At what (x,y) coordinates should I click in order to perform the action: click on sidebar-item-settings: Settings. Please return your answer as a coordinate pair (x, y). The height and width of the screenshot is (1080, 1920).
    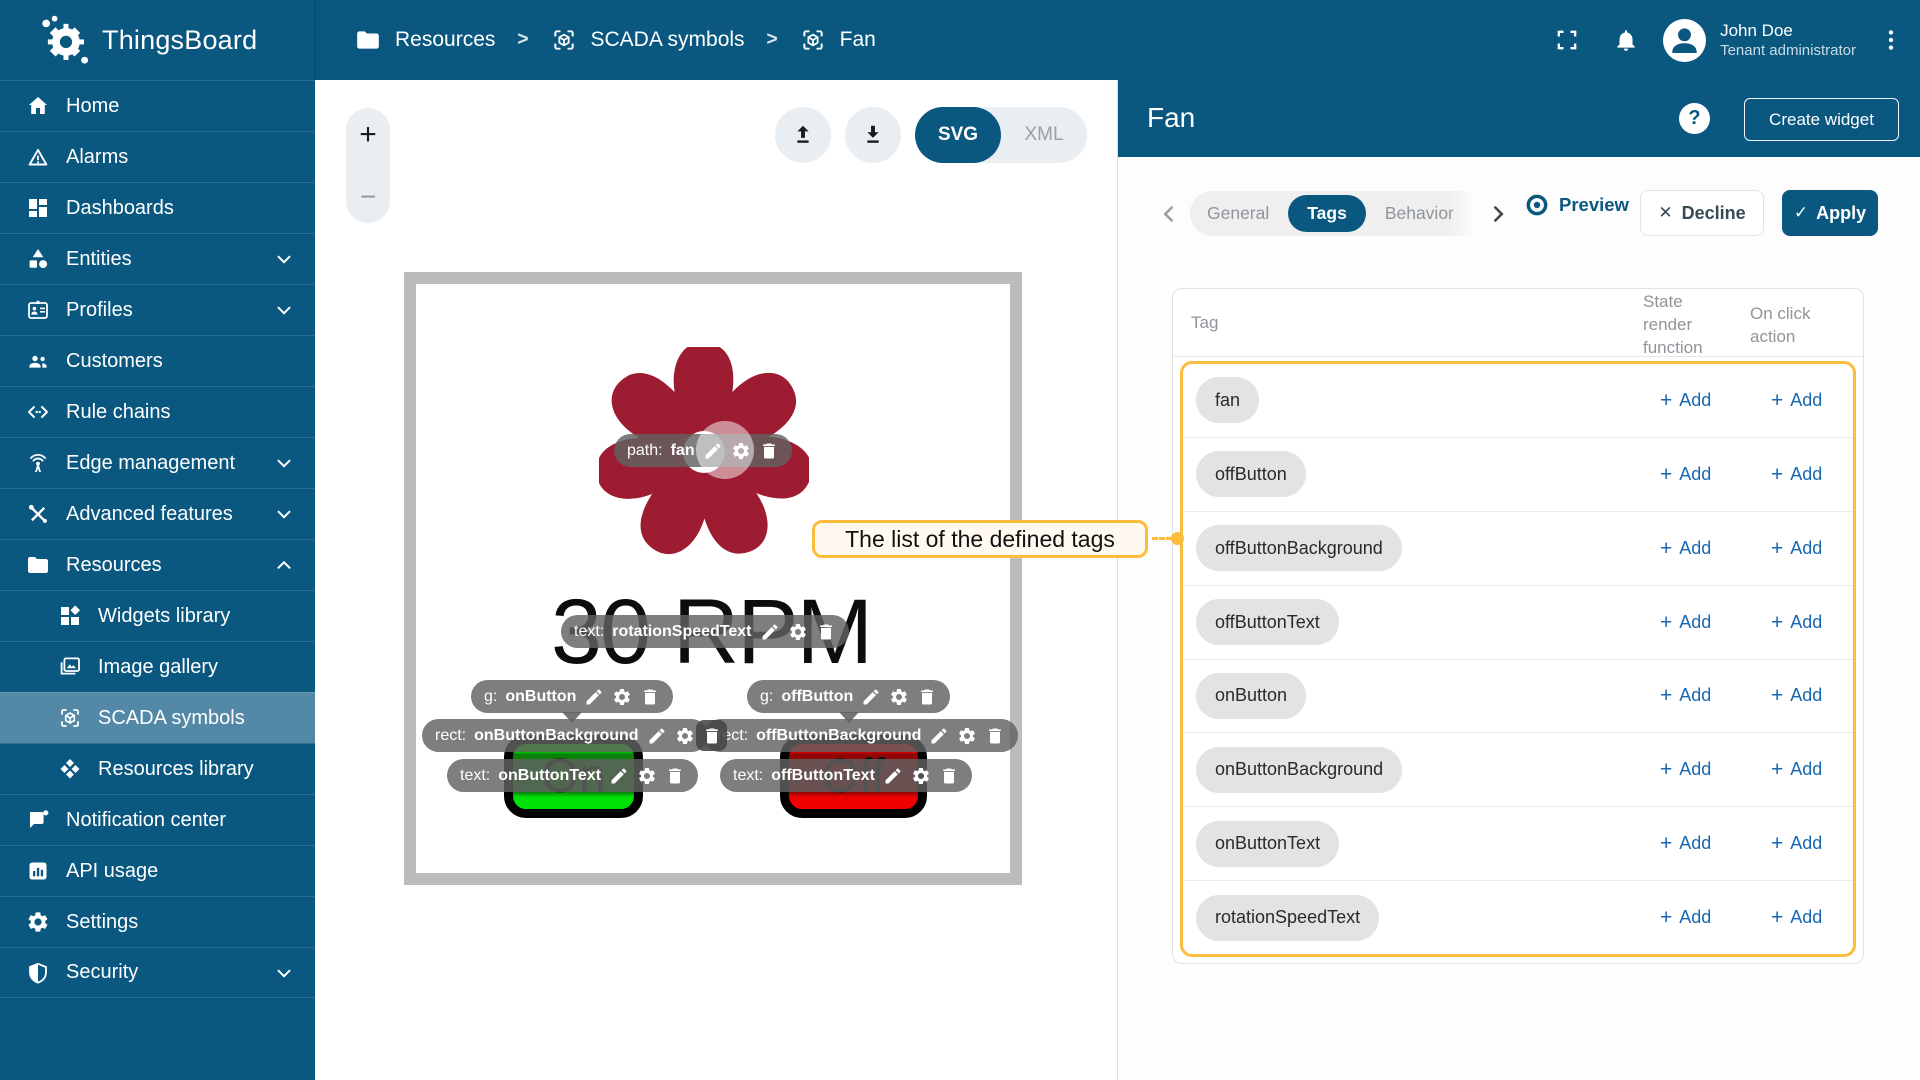
    Looking at the image, I should click on (157, 921).